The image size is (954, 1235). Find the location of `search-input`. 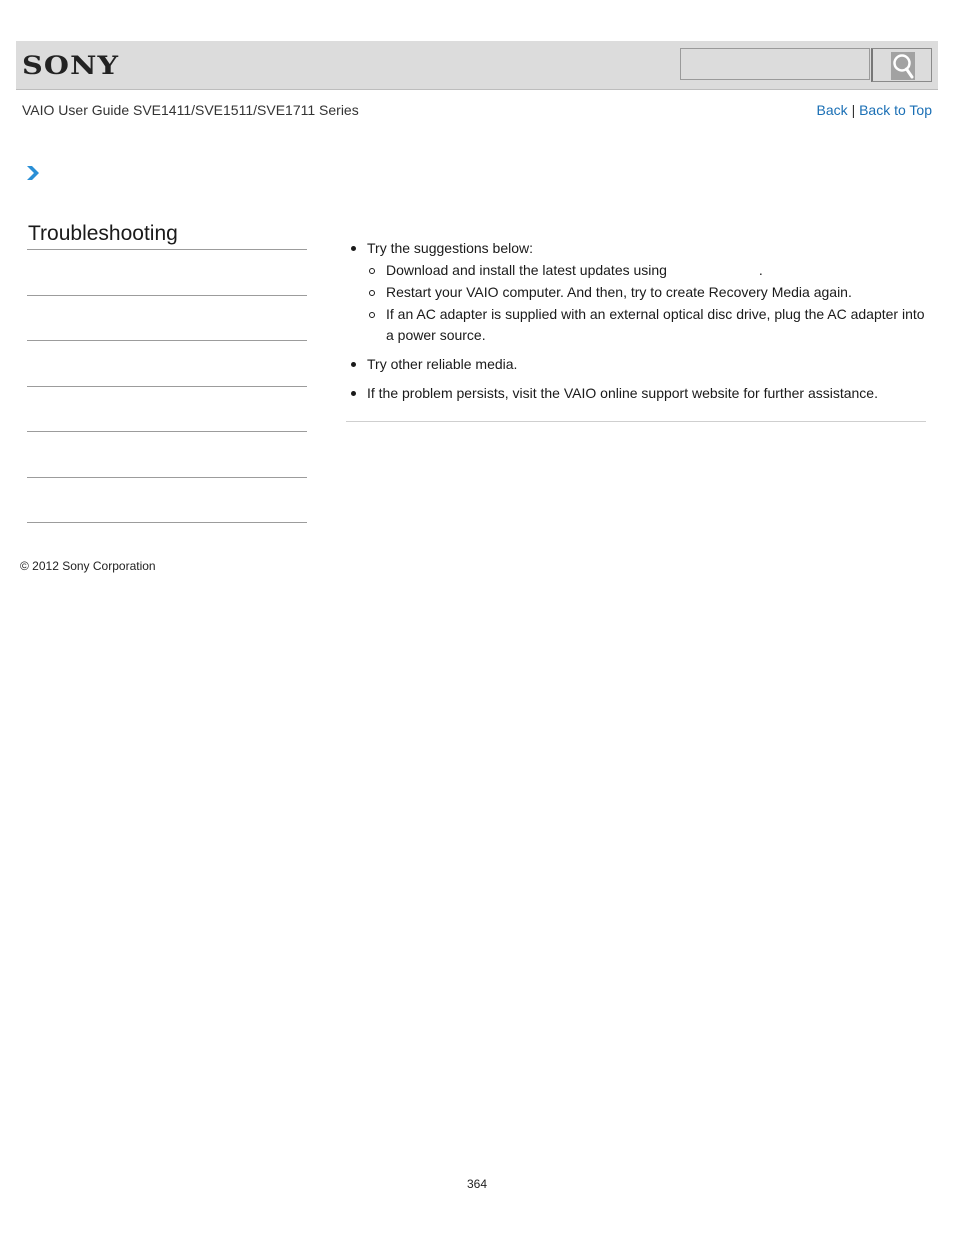

search-input is located at coordinates (775, 64).